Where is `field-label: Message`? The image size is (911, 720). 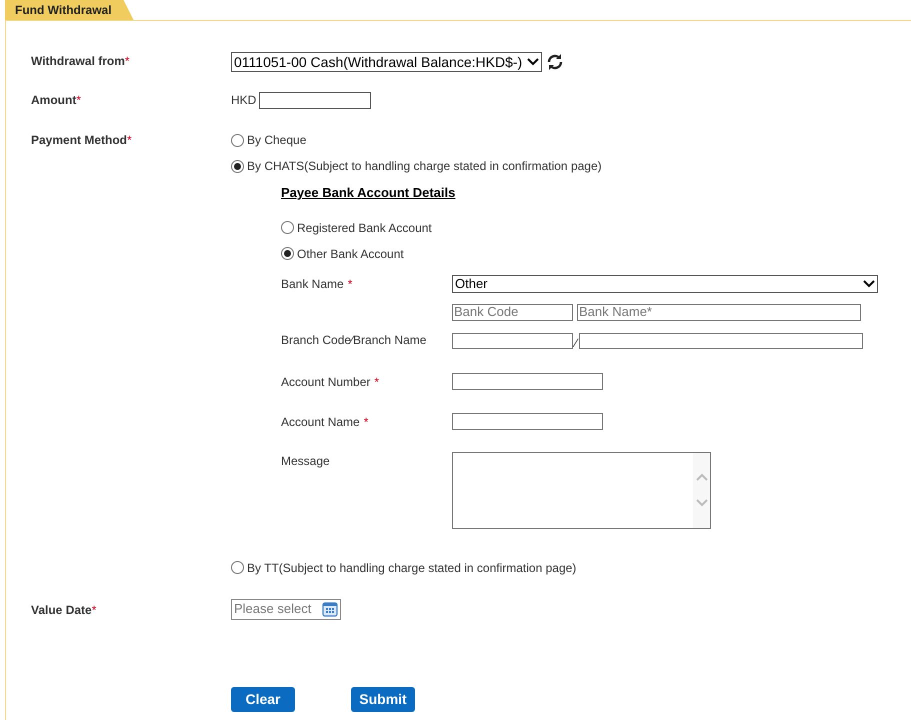
field-label: Message is located at coordinates (305, 461).